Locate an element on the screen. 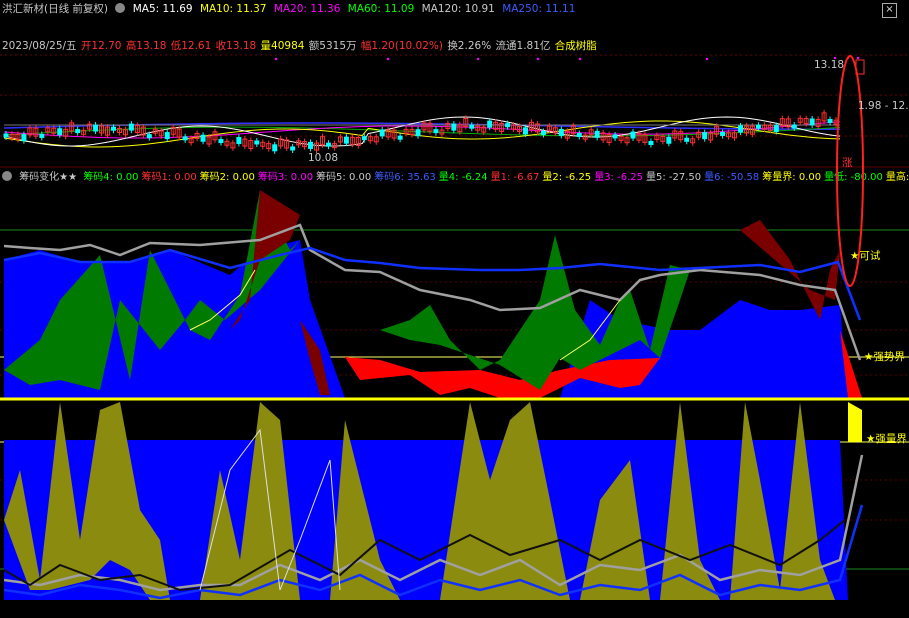 This screenshot has height=618, width=909. price-low-label: 10.08 is located at coordinates (323, 158).